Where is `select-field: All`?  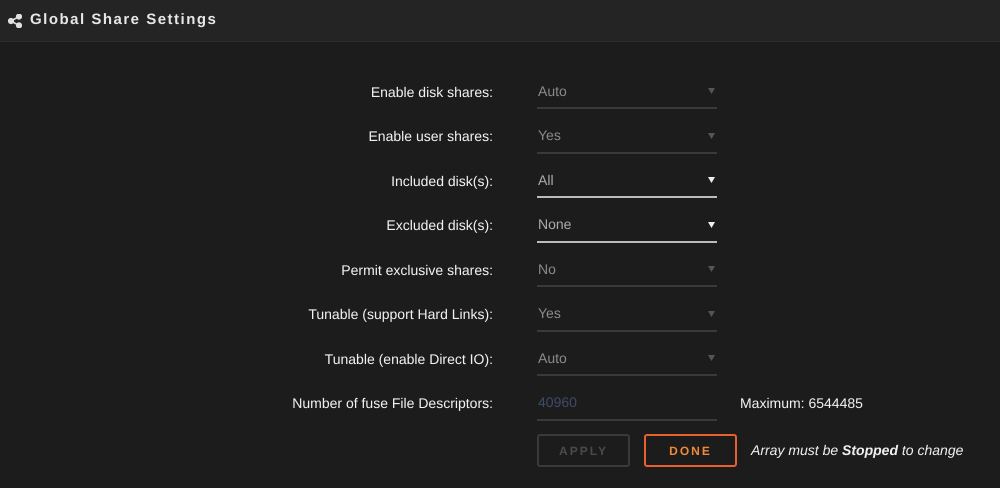 select-field: All is located at coordinates (627, 181).